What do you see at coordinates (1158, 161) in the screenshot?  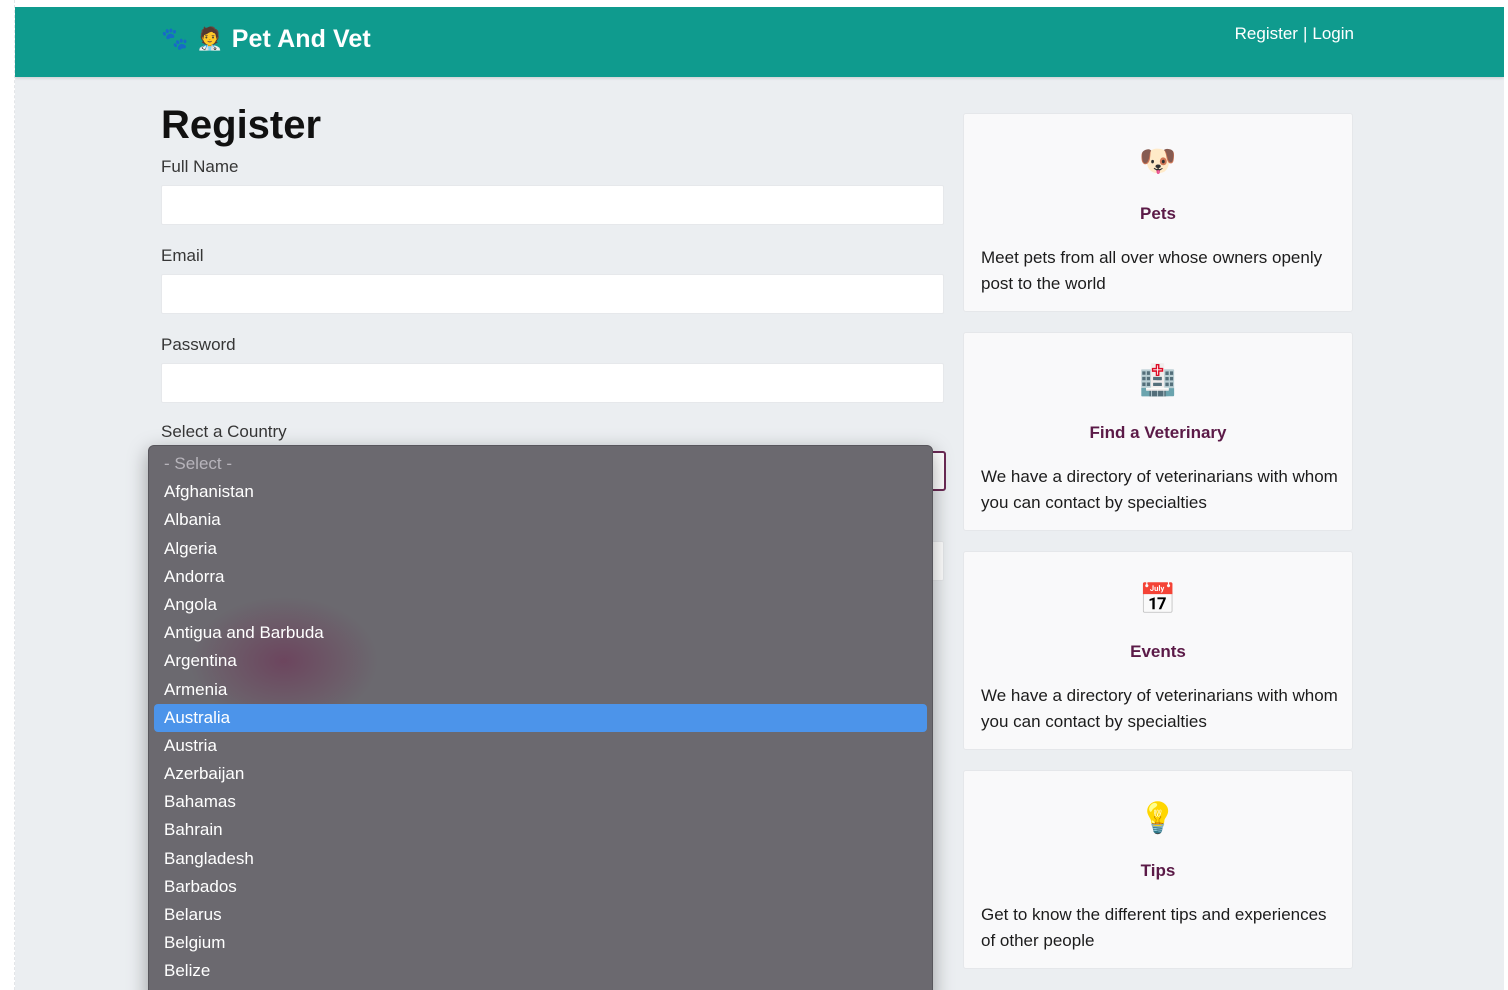 I see `dog-face-icon: 🐶` at bounding box center [1158, 161].